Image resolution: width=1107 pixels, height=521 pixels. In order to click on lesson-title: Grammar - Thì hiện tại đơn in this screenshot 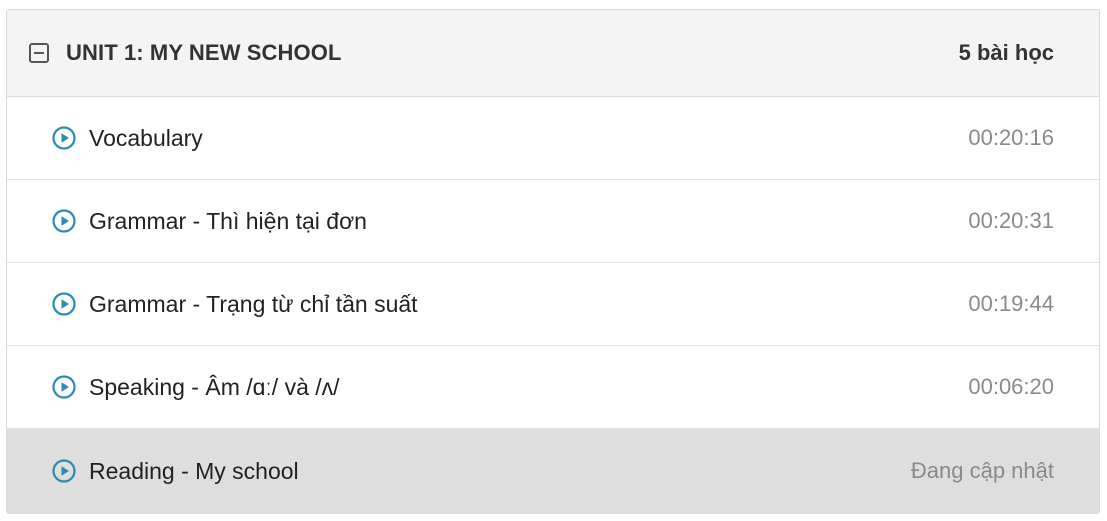, I will do `click(228, 220)`.